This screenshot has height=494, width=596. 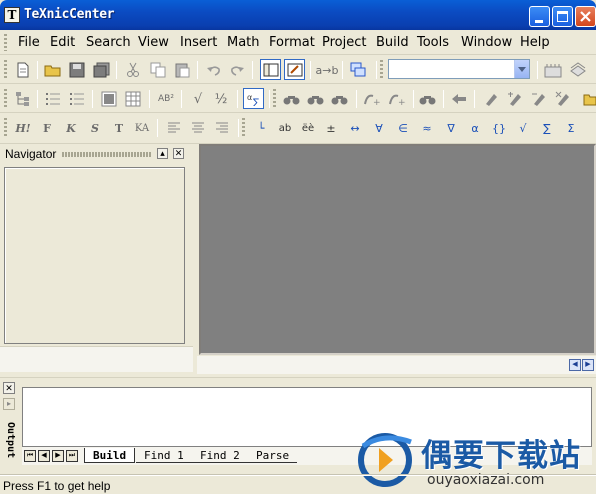 What do you see at coordinates (521, 69) in the screenshot?
I see `chevron-down-icon` at bounding box center [521, 69].